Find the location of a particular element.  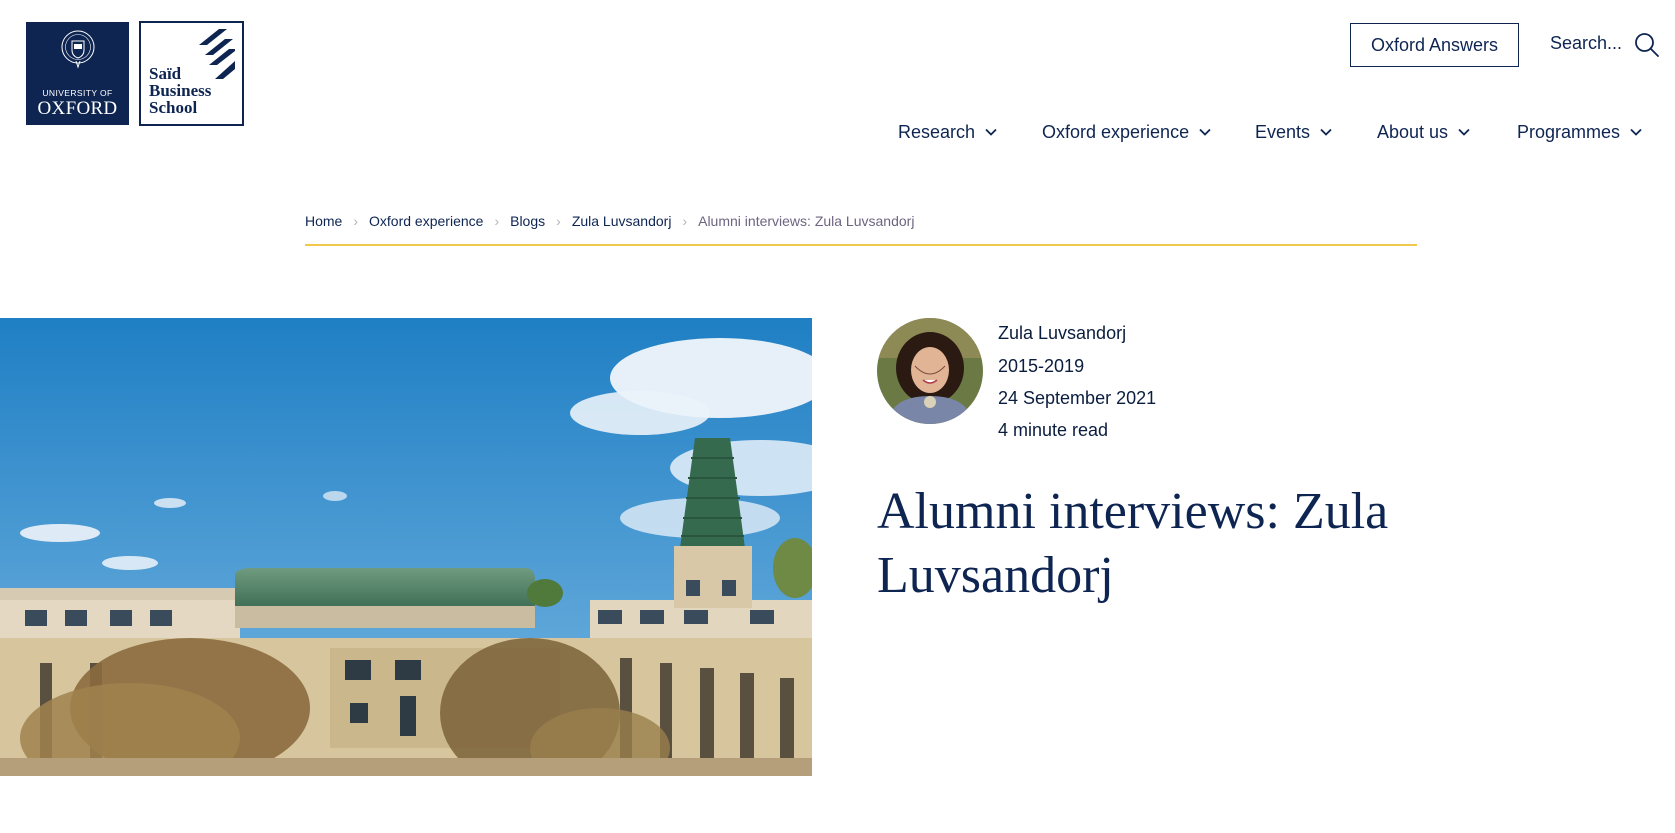

sbs-logo-line: Business is located at coordinates (180, 90).